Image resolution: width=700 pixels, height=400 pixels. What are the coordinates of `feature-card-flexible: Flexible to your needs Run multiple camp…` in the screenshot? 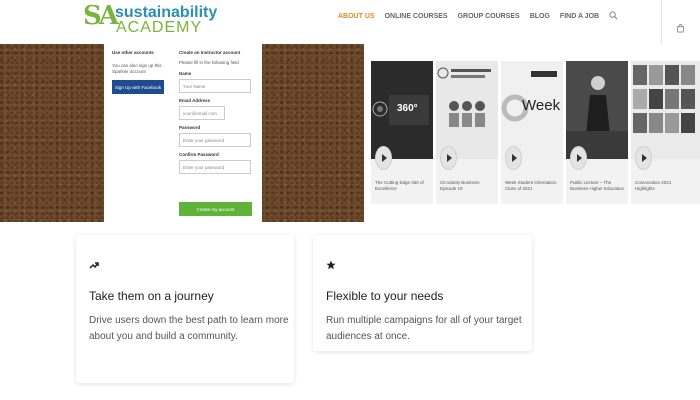 It's located at (422, 293).